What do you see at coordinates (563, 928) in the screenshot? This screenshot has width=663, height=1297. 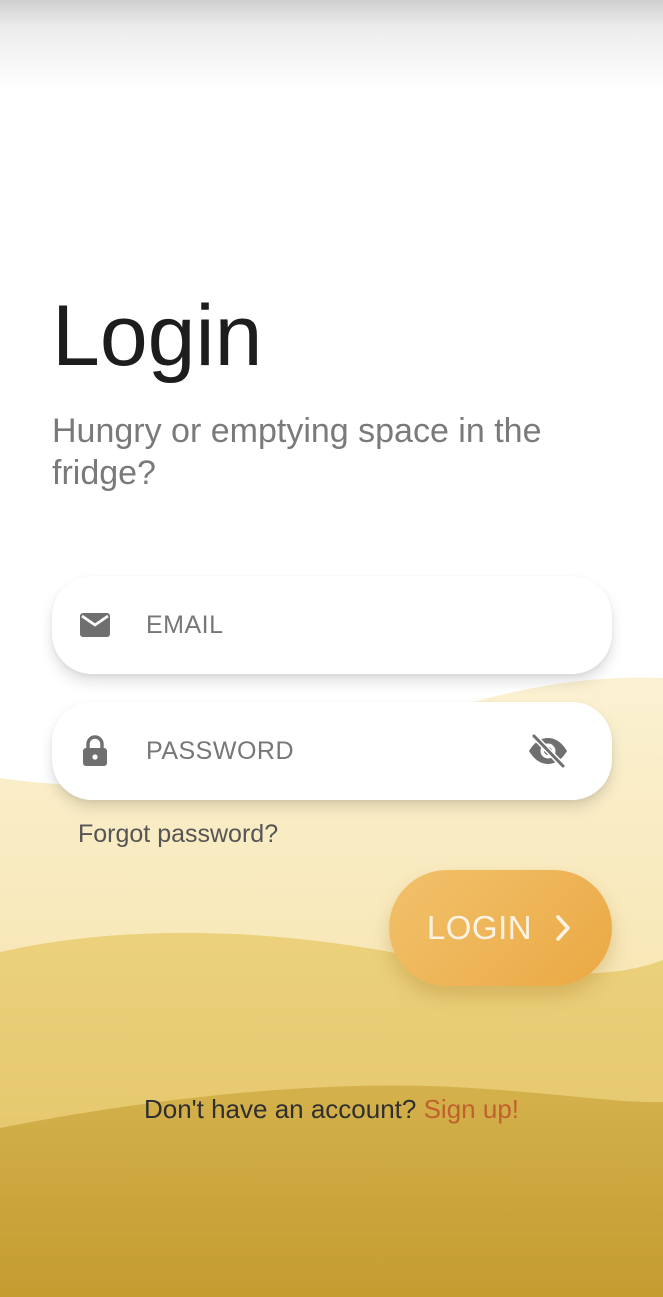 I see `chevron-right-icon` at bounding box center [563, 928].